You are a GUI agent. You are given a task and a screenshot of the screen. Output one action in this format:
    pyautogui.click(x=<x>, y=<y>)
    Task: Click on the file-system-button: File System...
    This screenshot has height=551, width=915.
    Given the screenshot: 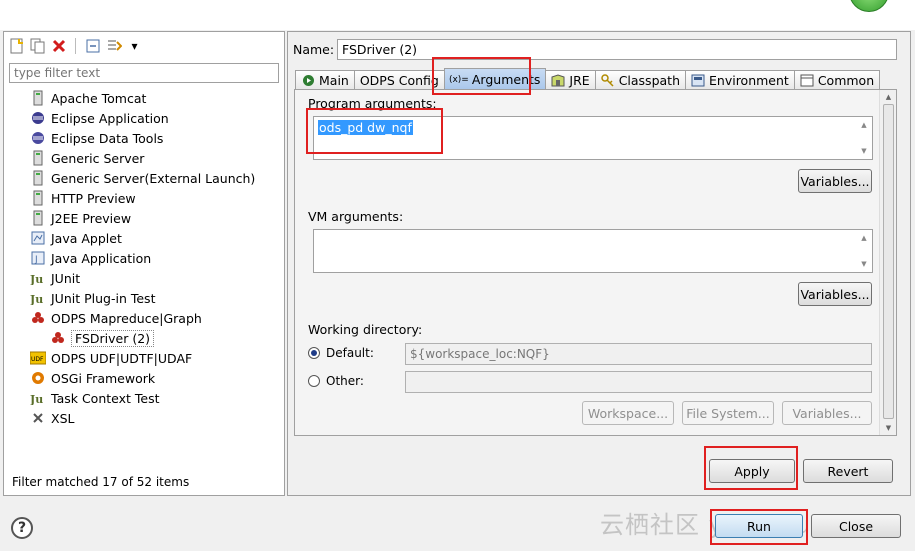 What is the action you would take?
    pyautogui.click(x=728, y=413)
    